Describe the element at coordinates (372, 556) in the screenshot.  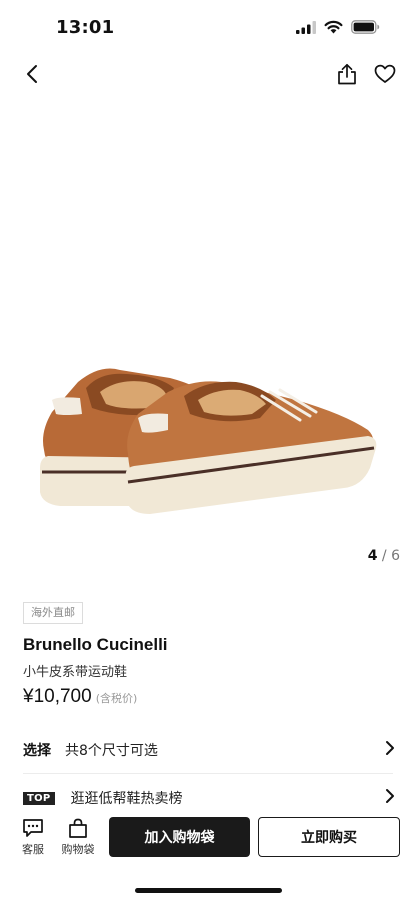
I see `image-counter-current: 4` at that location.